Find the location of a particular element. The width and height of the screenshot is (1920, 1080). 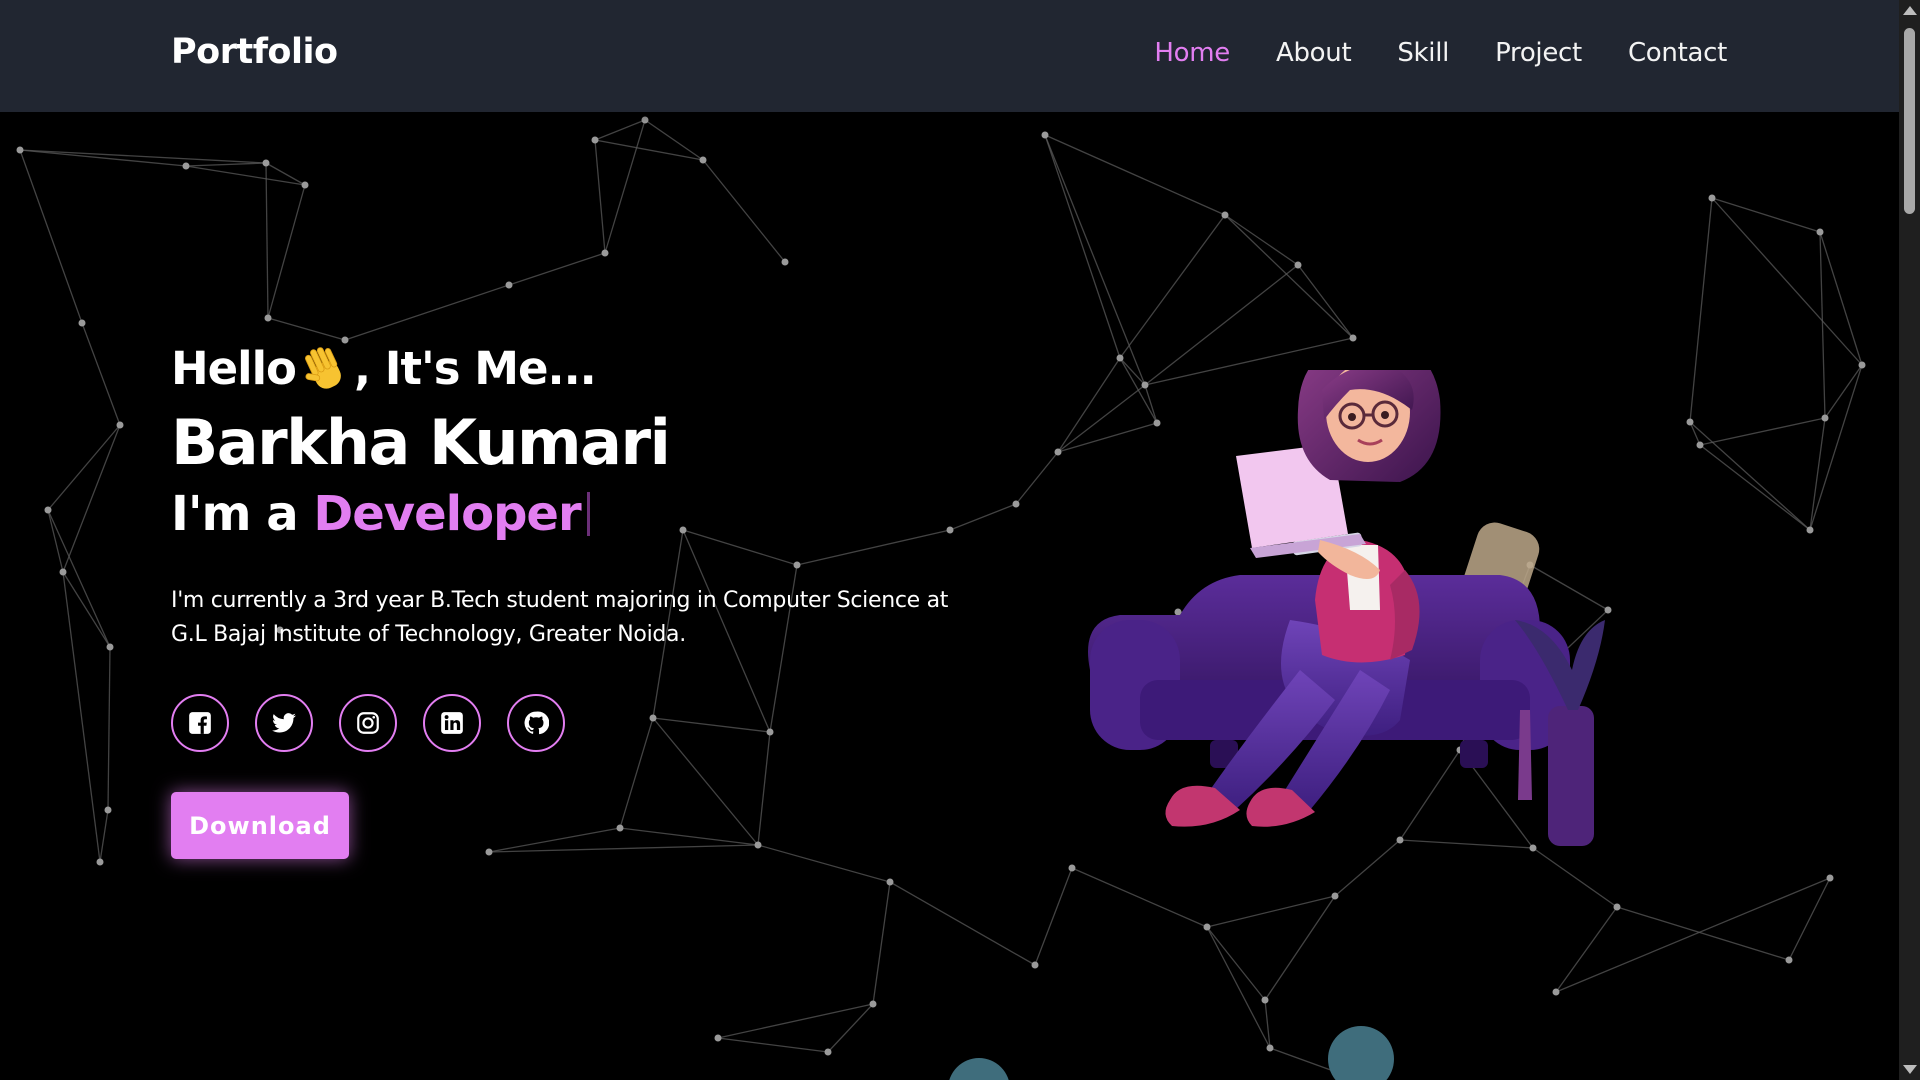

developer-girl-illustration is located at coordinates (1346, 608).